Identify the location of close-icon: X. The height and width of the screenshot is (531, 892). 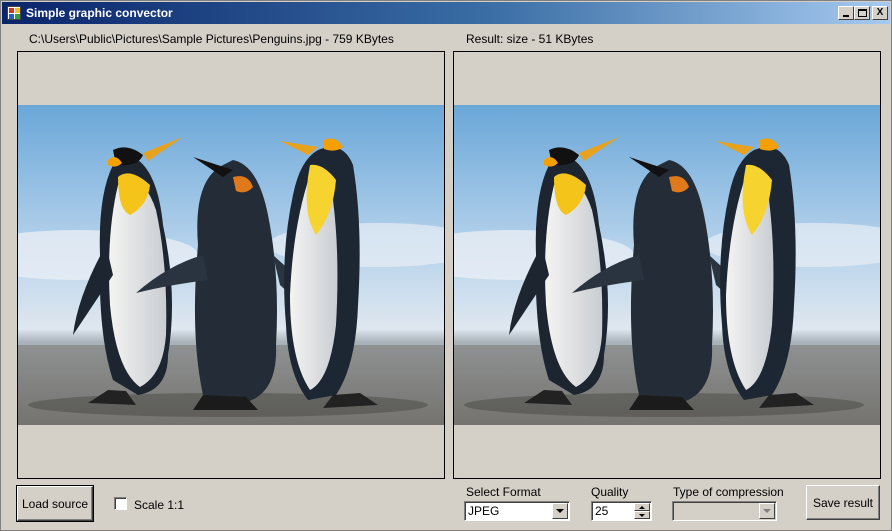
(880, 12).